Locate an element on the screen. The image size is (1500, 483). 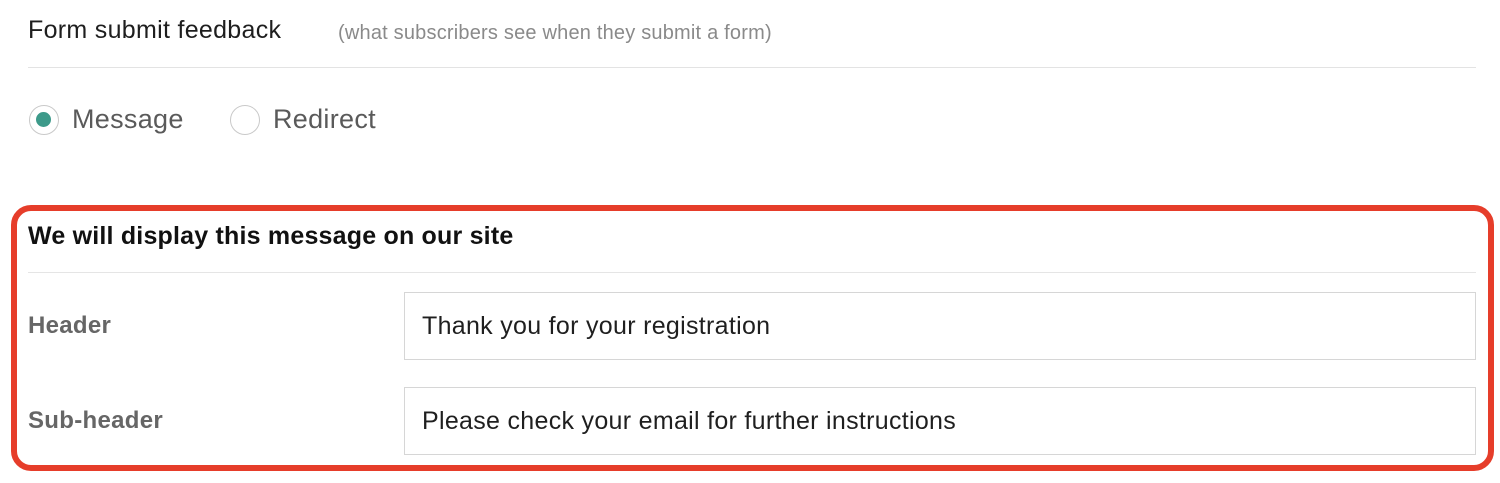
radio-option-redirect: Redirect is located at coordinates (314, 122).